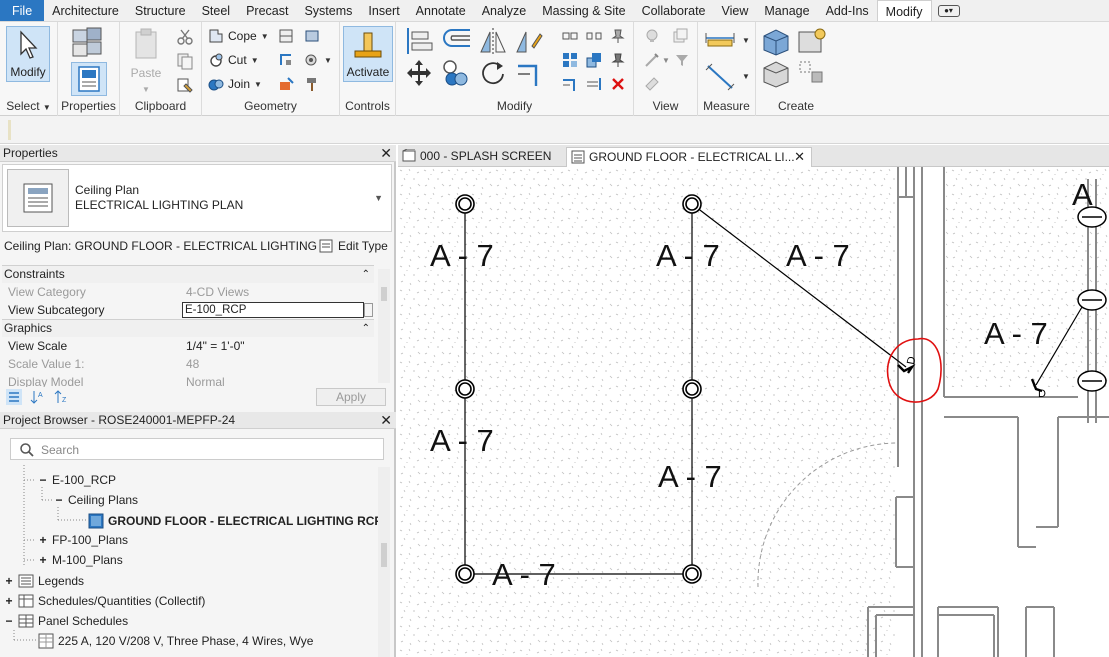 The height and width of the screenshot is (657, 1109). What do you see at coordinates (776, 73) in the screenshot?
I see `create-group-icon` at bounding box center [776, 73].